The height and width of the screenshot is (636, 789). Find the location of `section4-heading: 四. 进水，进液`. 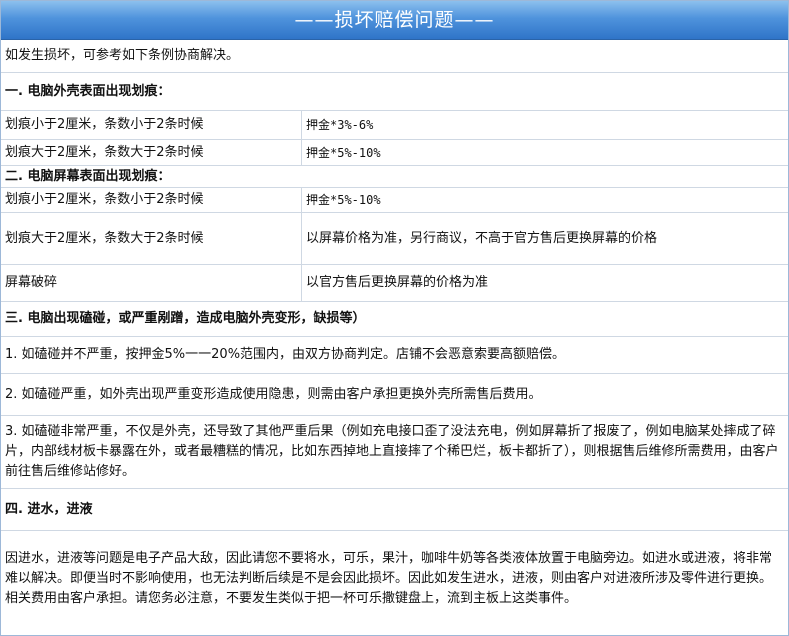

section4-heading: 四. 进水，进液 is located at coordinates (49, 509).